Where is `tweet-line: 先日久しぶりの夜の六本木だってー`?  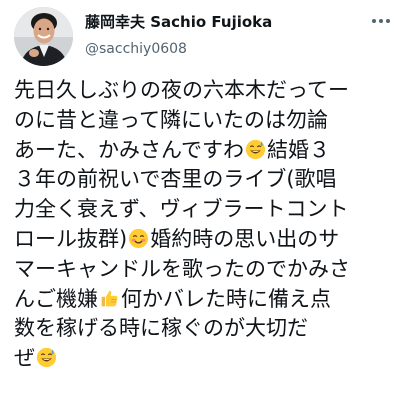
tweet-line: 先日久しぶりの夜の六本木だってー is located at coordinates (181, 90).